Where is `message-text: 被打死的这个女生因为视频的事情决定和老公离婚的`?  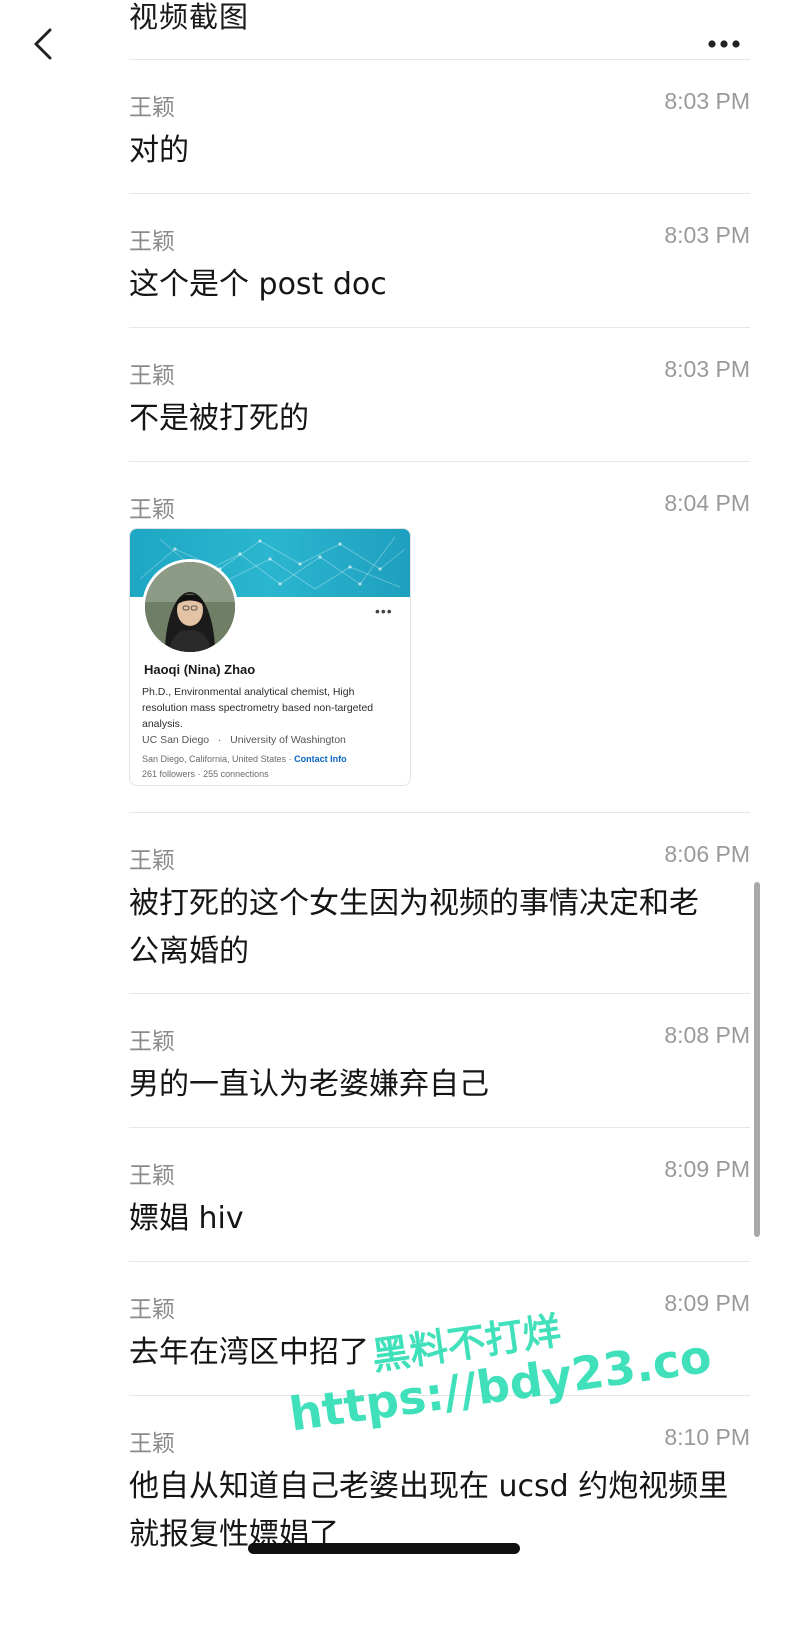 message-text: 被打死的这个女生因为视频的事情决定和老公离婚的 is located at coordinates (414, 927).